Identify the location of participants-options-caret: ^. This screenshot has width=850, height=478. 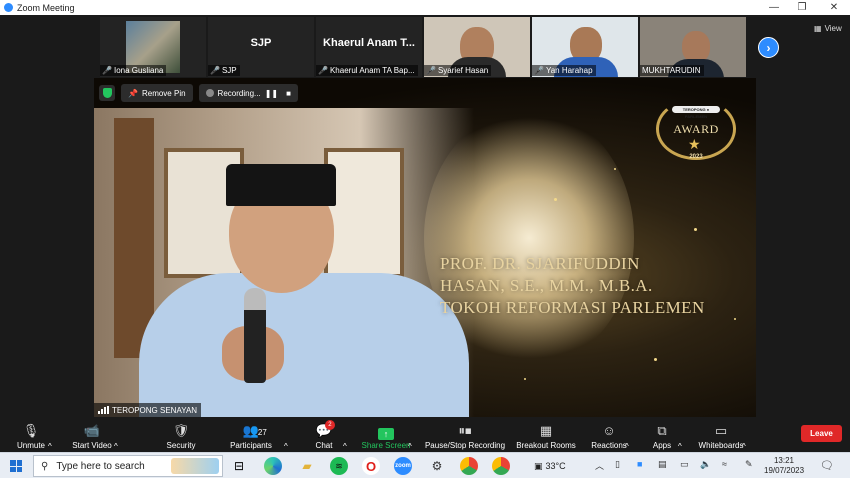
(286, 435).